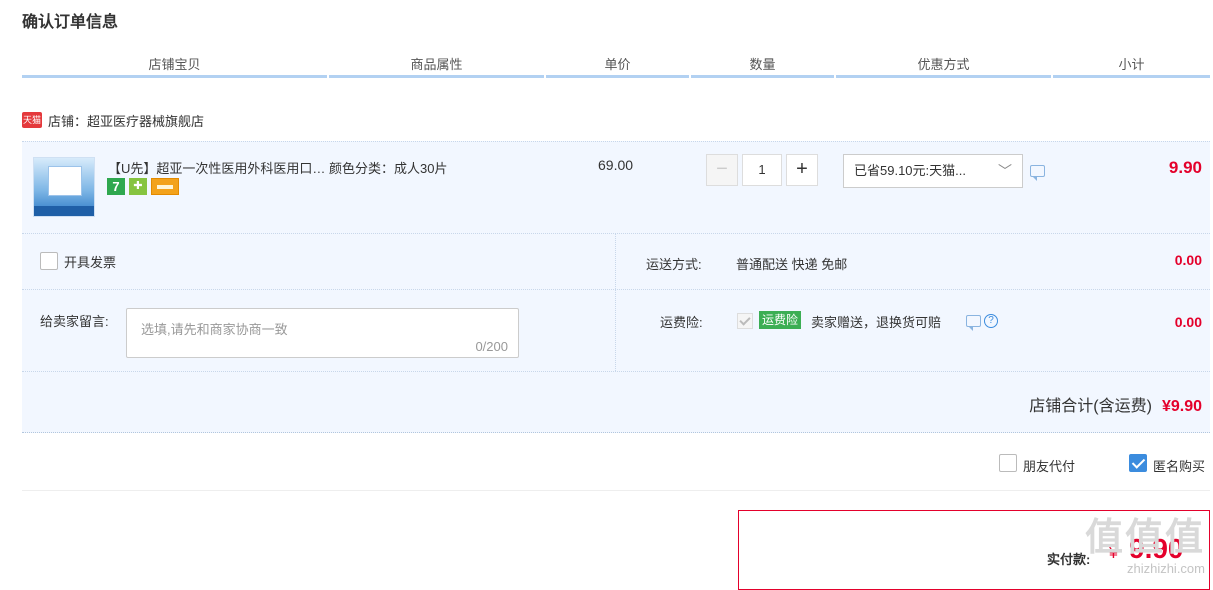 Image resolution: width=1213 pixels, height=590 pixels. Describe the element at coordinates (214, 329) in the screenshot. I see `message-placeholder: 选填,请先和商家协商一致` at that location.